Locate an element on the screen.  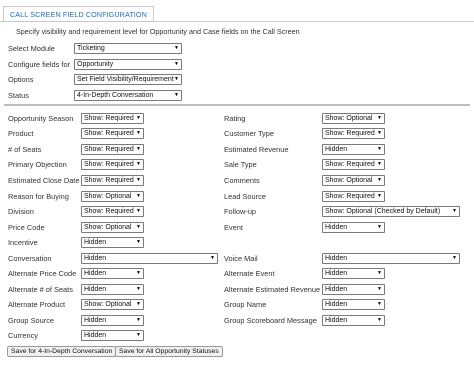
field-visibility-select: Show: Optional (Checked by Default) ▼ is located at coordinates (391, 211).